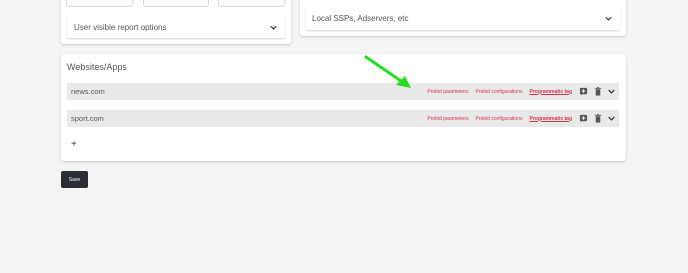  I want to click on local-ssps-dropdown: Local SSPs, Adservers, etc, so click(463, 18).